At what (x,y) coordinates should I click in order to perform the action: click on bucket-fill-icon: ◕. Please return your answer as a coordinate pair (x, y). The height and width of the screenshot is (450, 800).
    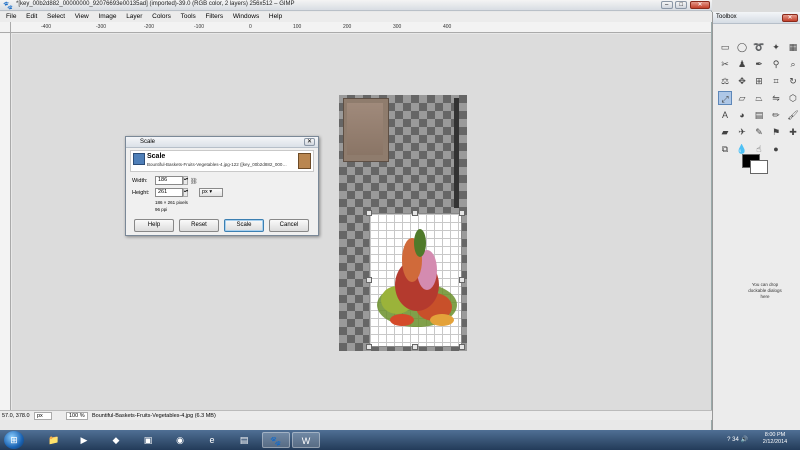
    Looking at the image, I should click on (742, 115).